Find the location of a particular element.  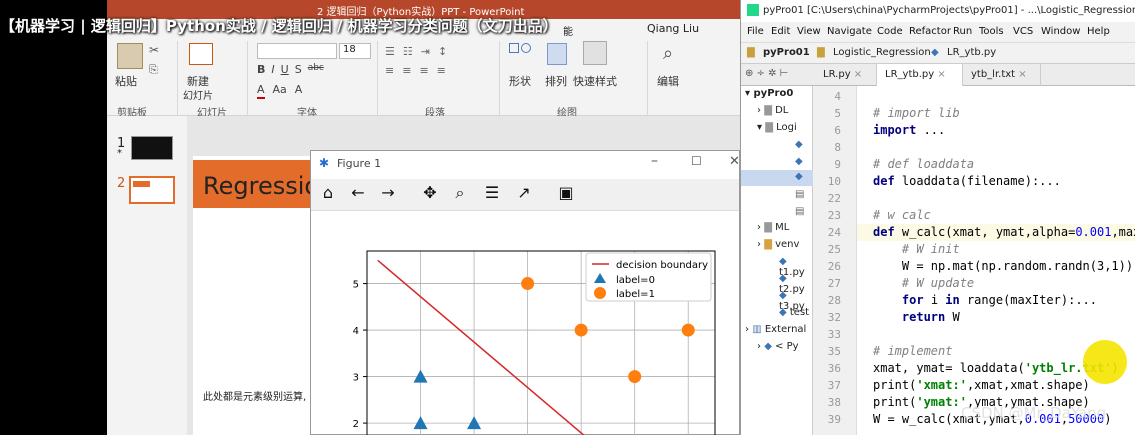

y-ticks: 2 3 4 5 is located at coordinates (360, 355).